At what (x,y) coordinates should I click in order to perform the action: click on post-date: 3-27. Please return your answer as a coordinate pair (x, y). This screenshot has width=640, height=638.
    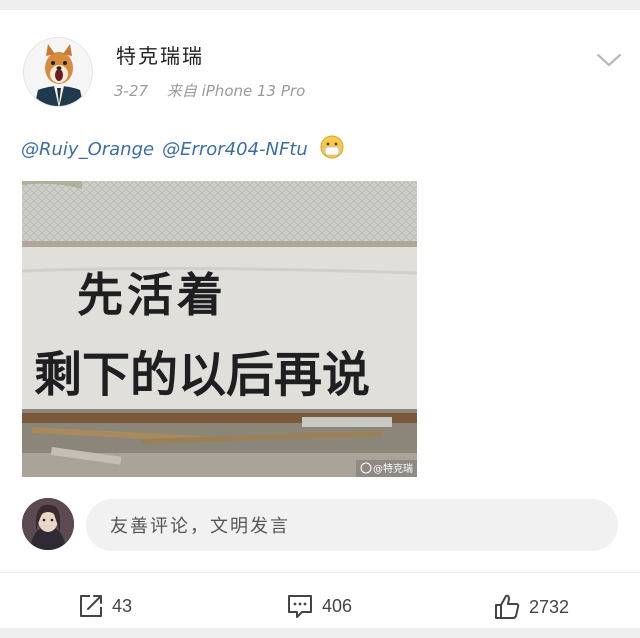
    Looking at the image, I should click on (131, 91).